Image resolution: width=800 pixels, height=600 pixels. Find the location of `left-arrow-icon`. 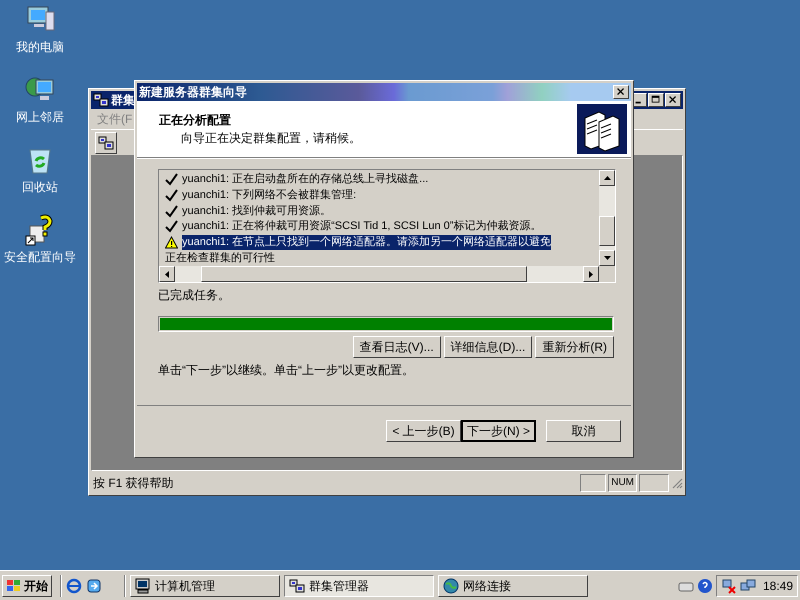

left-arrow-icon is located at coordinates (167, 274).